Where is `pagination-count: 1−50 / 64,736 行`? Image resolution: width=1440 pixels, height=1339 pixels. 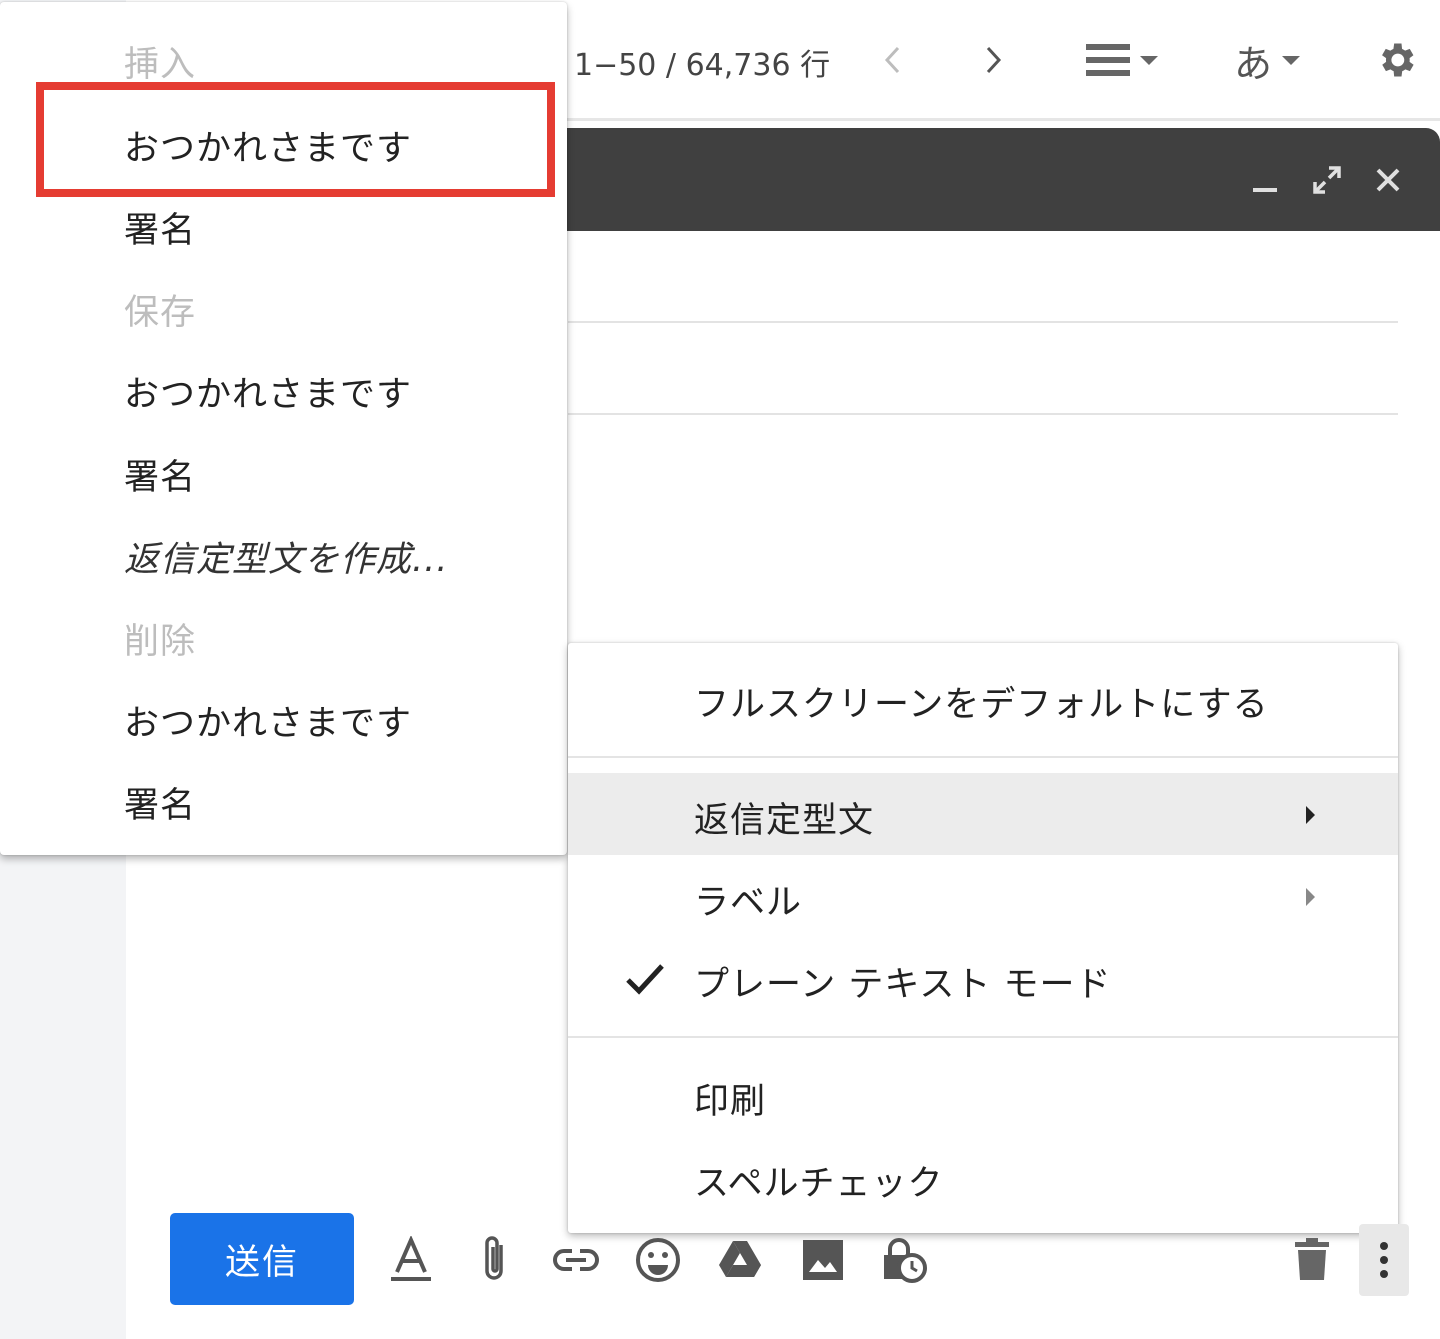
pagination-count: 1−50 / 64,736 行 is located at coordinates (702, 65).